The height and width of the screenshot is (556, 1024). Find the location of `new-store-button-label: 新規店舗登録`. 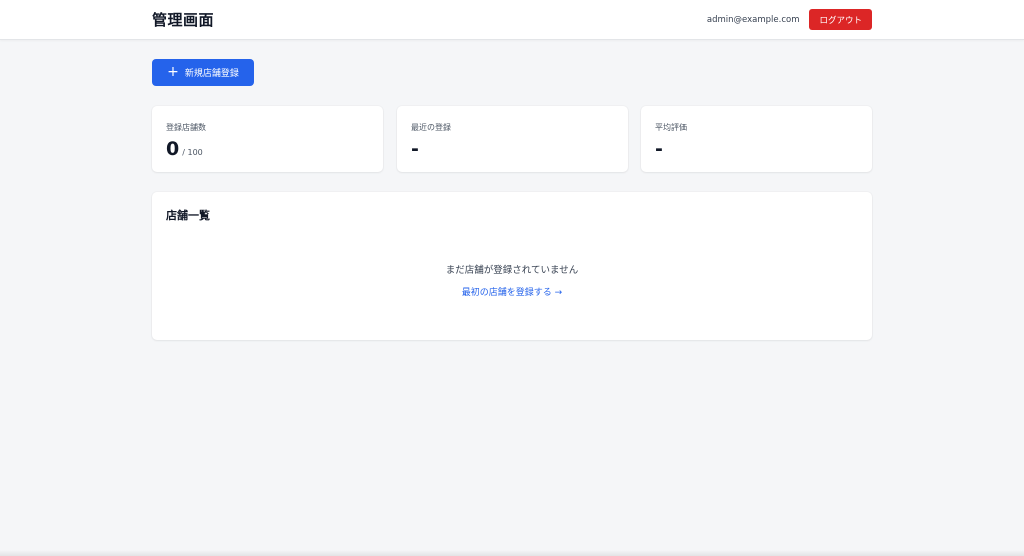

new-store-button-label: 新規店舗登録 is located at coordinates (211, 74).